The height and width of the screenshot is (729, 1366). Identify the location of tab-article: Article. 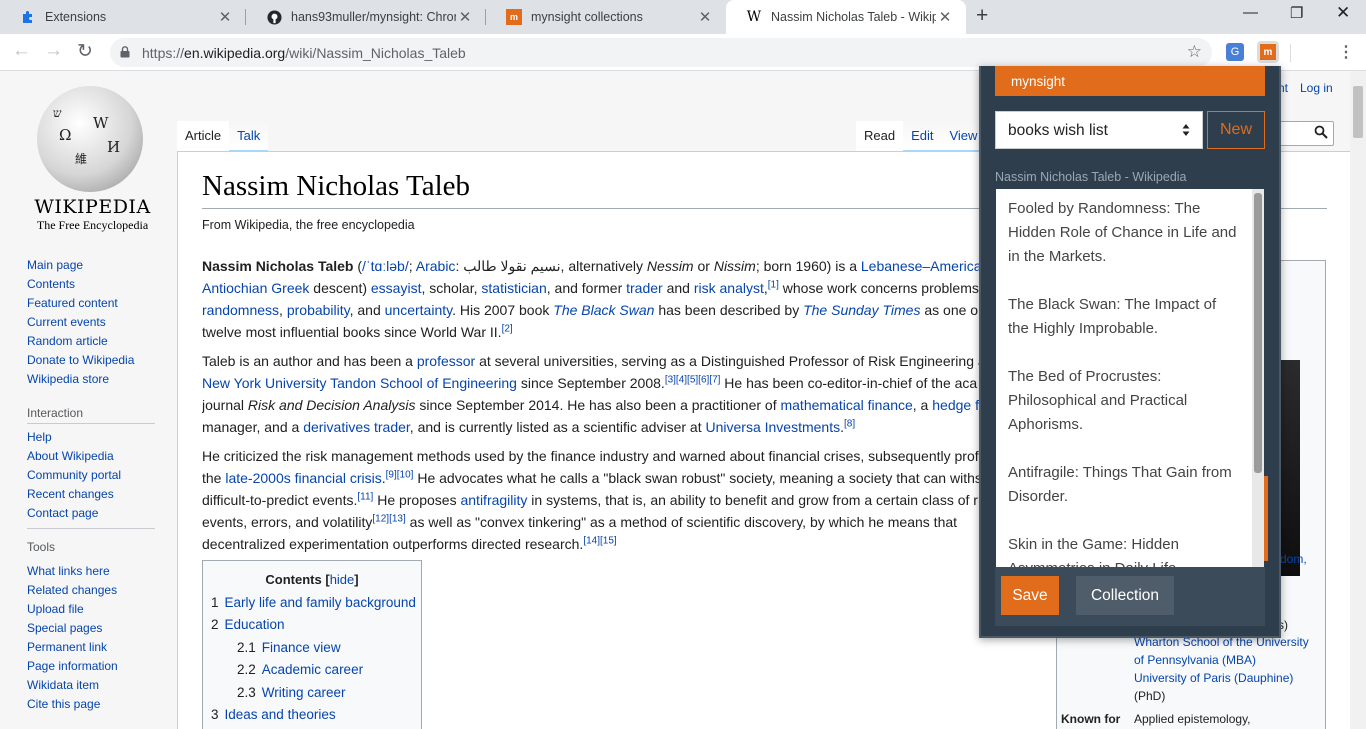
(203, 136).